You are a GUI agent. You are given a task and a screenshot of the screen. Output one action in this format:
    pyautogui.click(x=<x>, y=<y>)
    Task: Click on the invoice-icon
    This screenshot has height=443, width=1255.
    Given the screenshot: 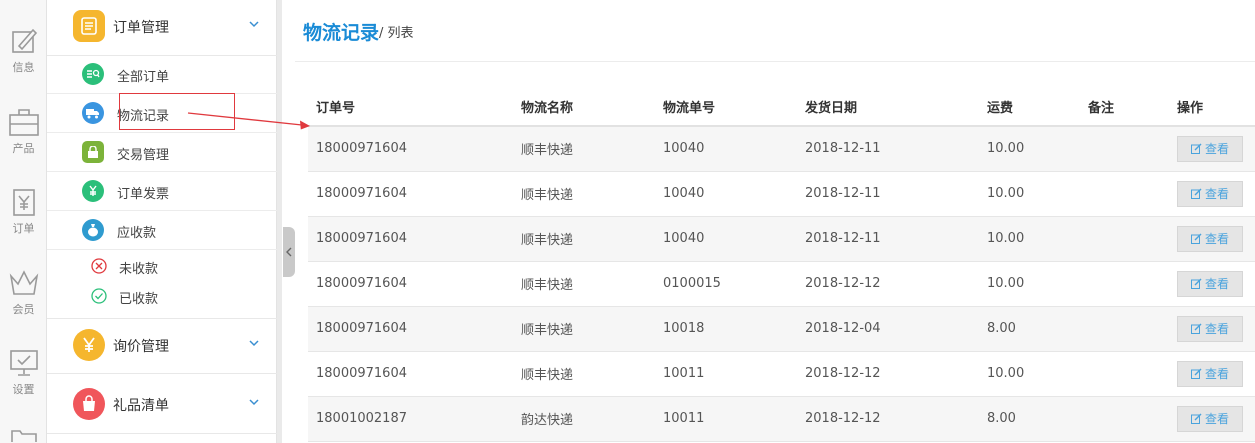 What is the action you would take?
    pyautogui.click(x=93, y=191)
    